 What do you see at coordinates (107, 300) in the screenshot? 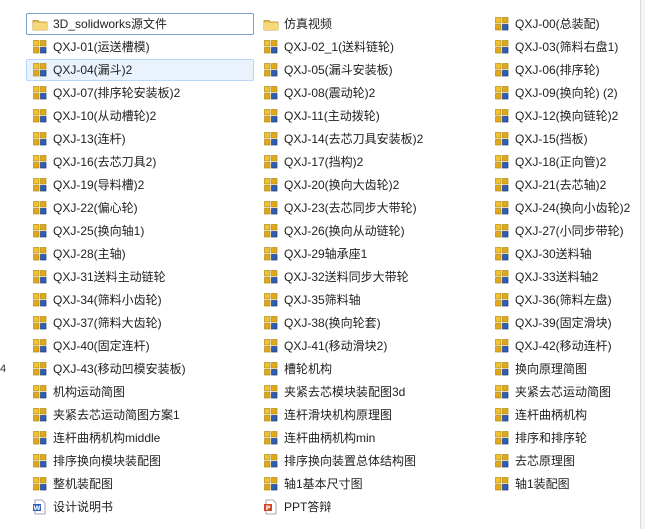
I see `item-label: QXJ-34(筛料小齿轮)` at bounding box center [107, 300].